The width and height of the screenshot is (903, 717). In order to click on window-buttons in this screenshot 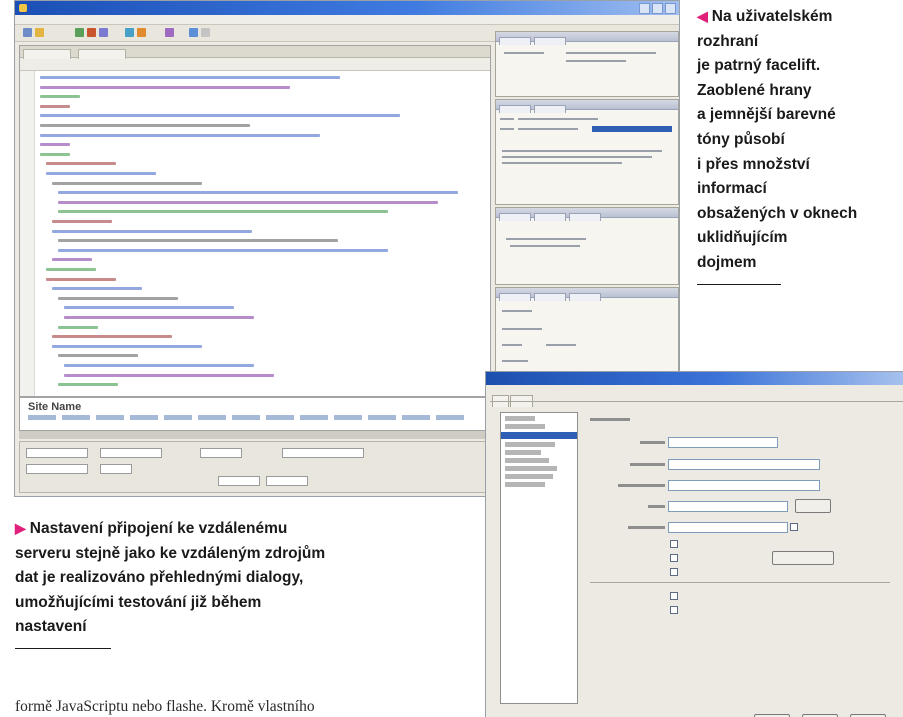, I will do `click(657, 8)`.